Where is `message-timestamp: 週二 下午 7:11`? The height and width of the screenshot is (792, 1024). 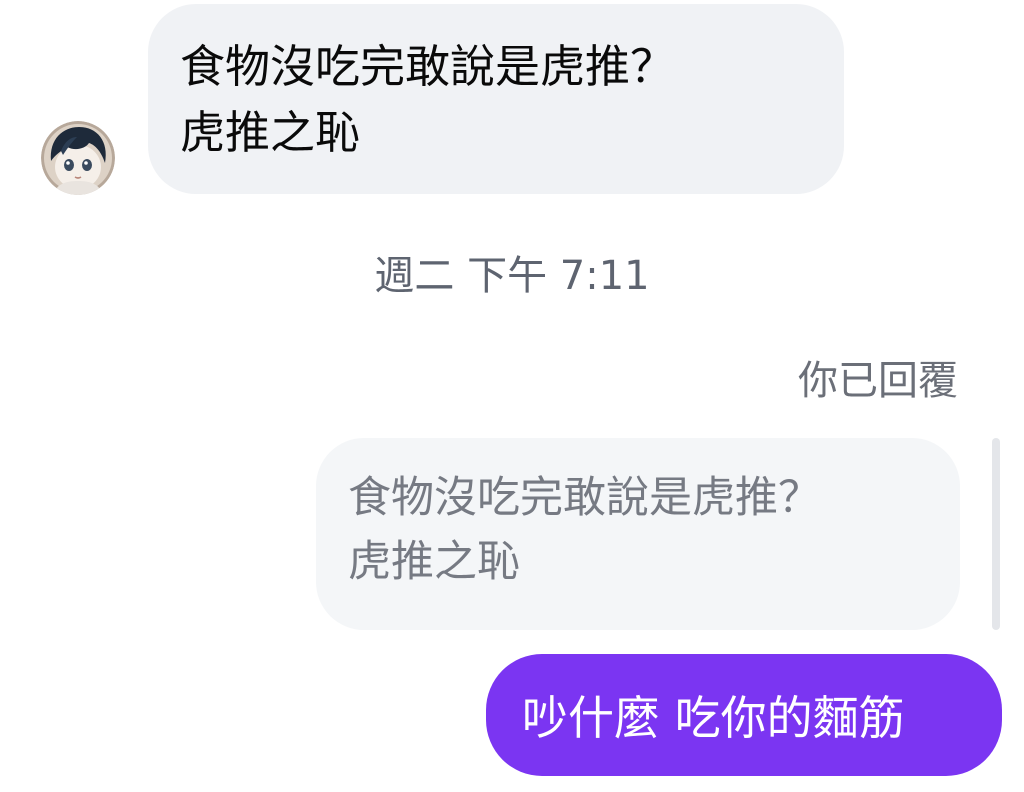
message-timestamp: 週二 下午 7:11 is located at coordinates (512, 276).